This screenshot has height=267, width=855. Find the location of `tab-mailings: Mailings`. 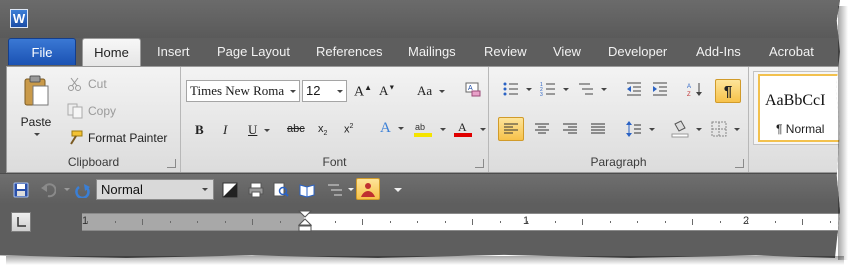

tab-mailings: Mailings is located at coordinates (432, 52).